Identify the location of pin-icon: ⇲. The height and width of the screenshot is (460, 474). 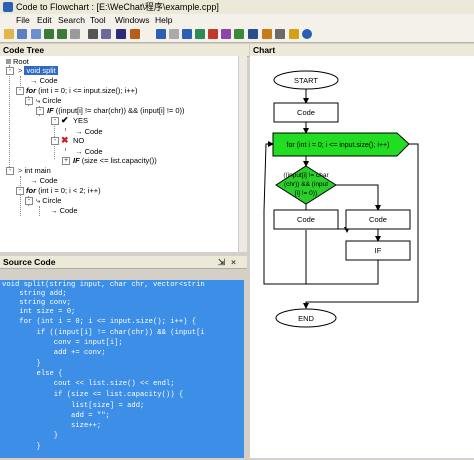
(221, 262).